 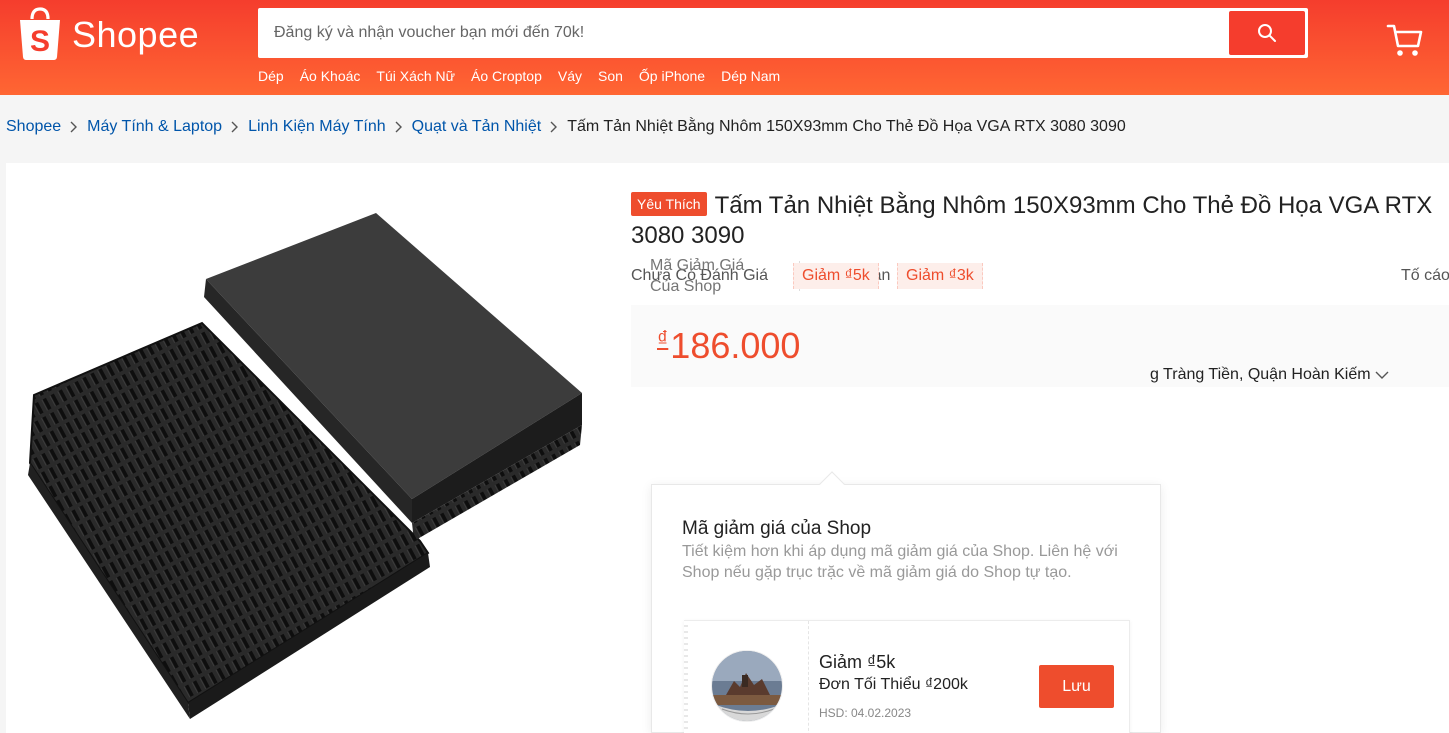 I want to click on search-bar, so click(x=783, y=33).